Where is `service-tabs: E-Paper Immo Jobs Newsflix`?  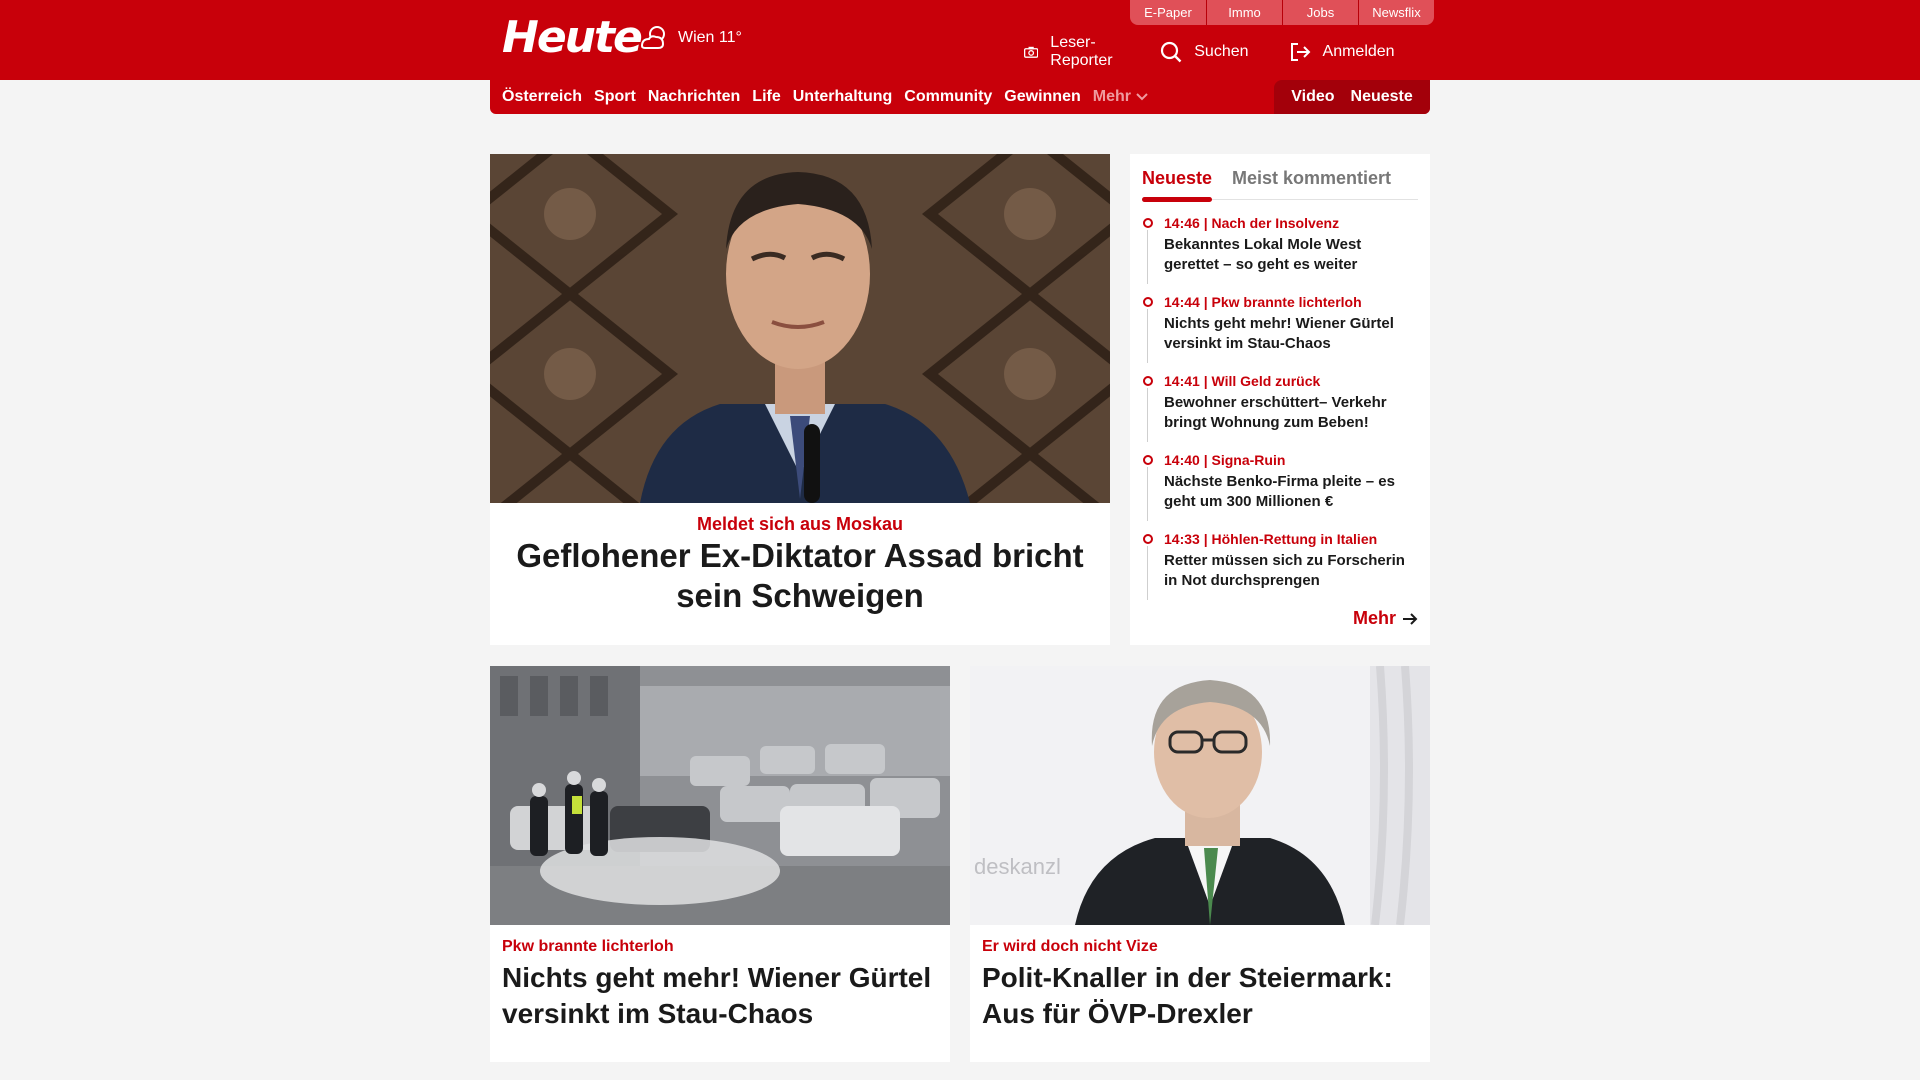
service-tabs: E-Paper Immo Jobs Newsflix is located at coordinates (1282, 12).